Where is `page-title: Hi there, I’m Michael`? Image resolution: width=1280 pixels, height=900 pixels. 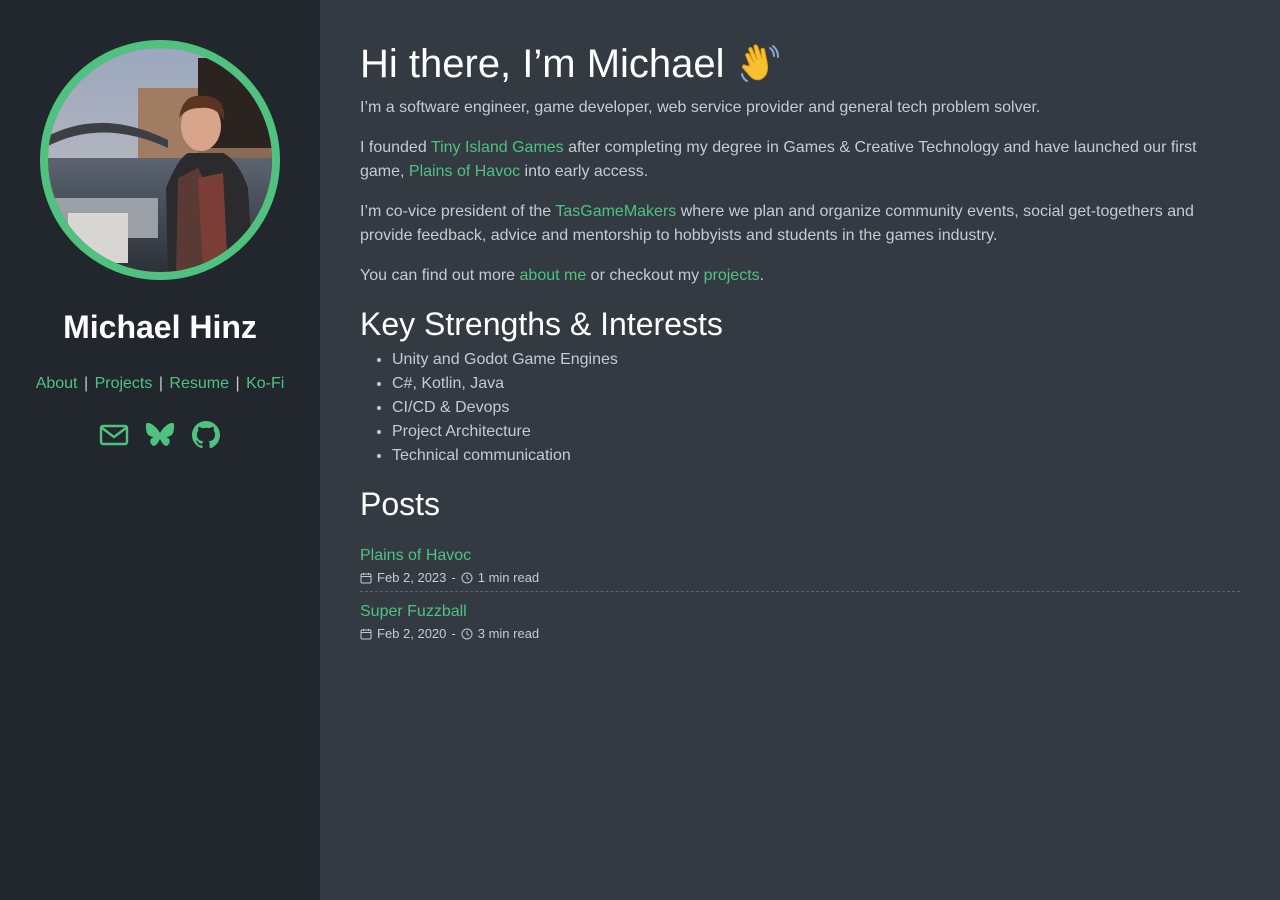 page-title: Hi there, I’m Michael is located at coordinates (800, 64).